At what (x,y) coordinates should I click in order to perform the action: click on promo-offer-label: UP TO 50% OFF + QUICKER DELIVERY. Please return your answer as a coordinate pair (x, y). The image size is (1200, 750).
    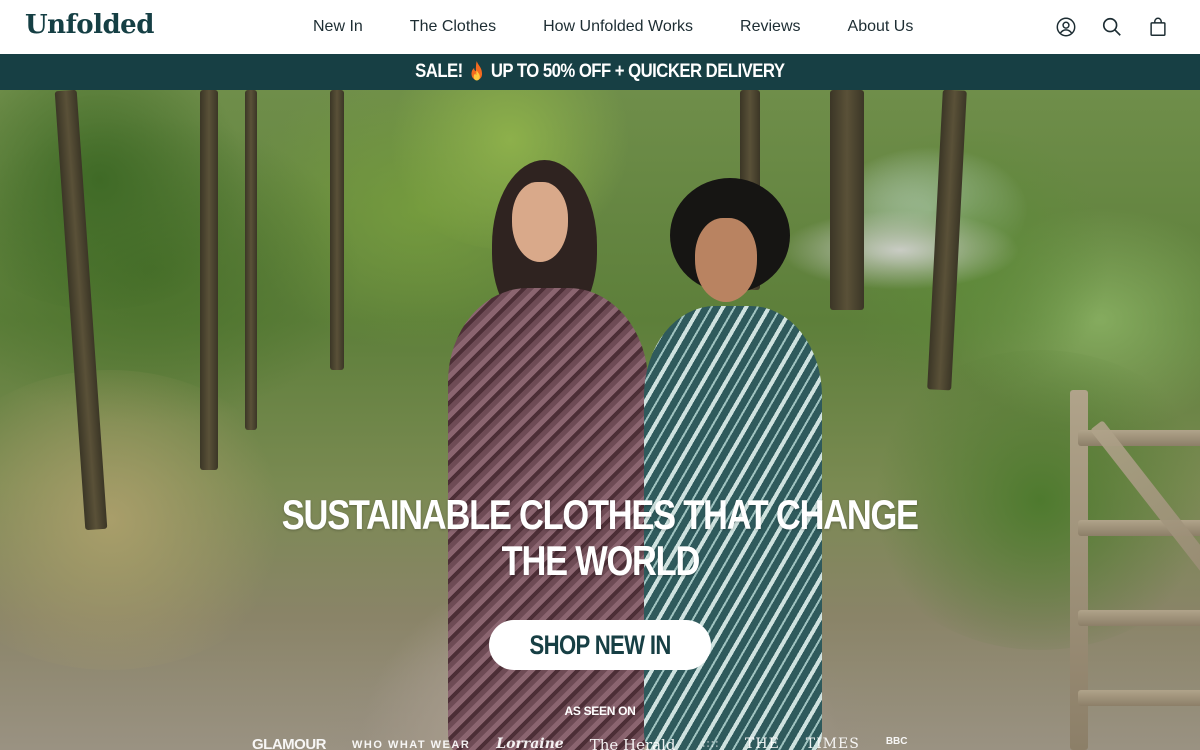
    Looking at the image, I should click on (638, 71).